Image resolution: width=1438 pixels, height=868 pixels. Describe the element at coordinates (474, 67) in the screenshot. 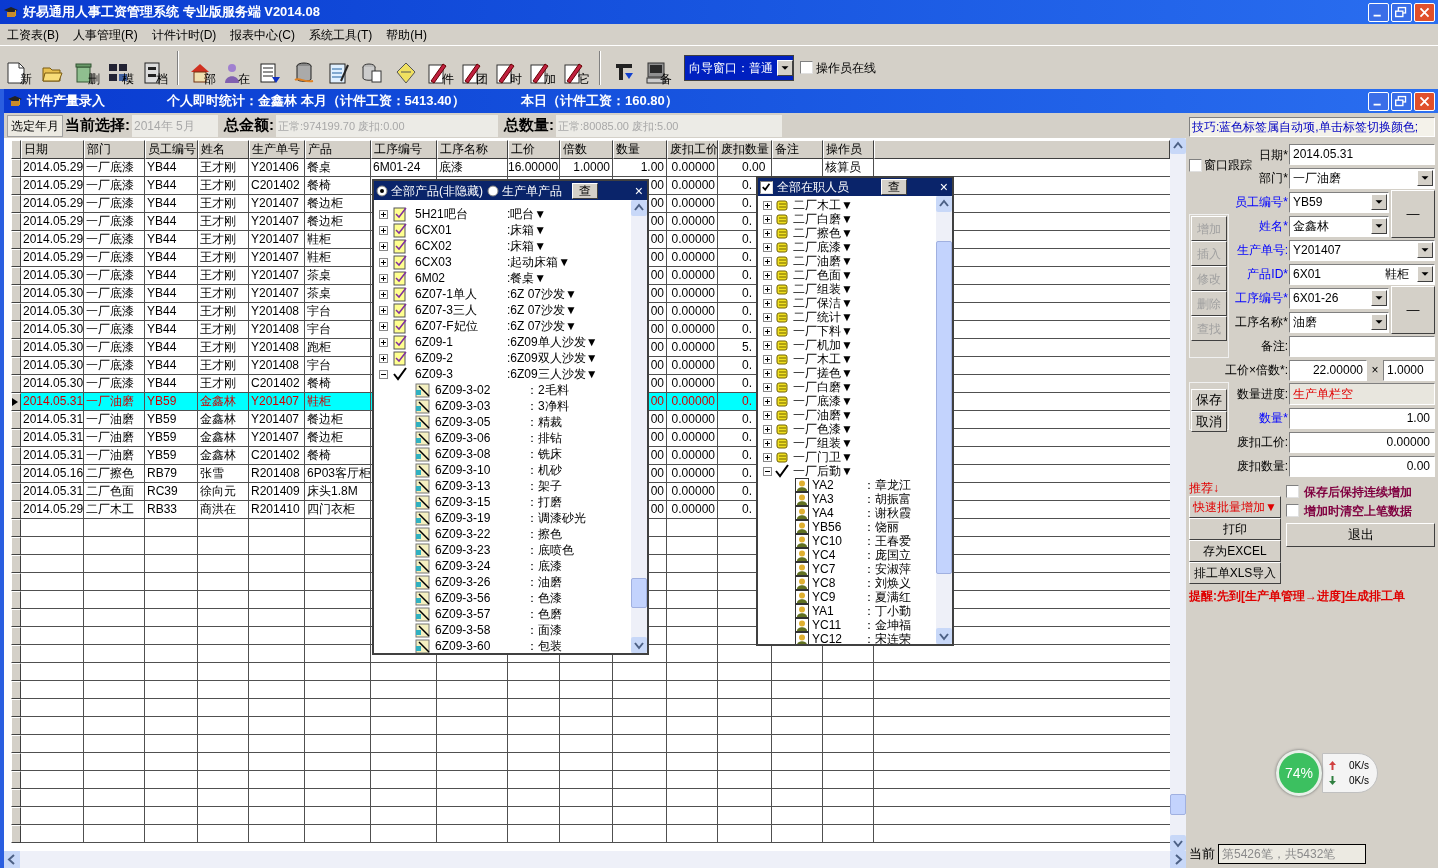

I see `toolbar-button: 团` at that location.